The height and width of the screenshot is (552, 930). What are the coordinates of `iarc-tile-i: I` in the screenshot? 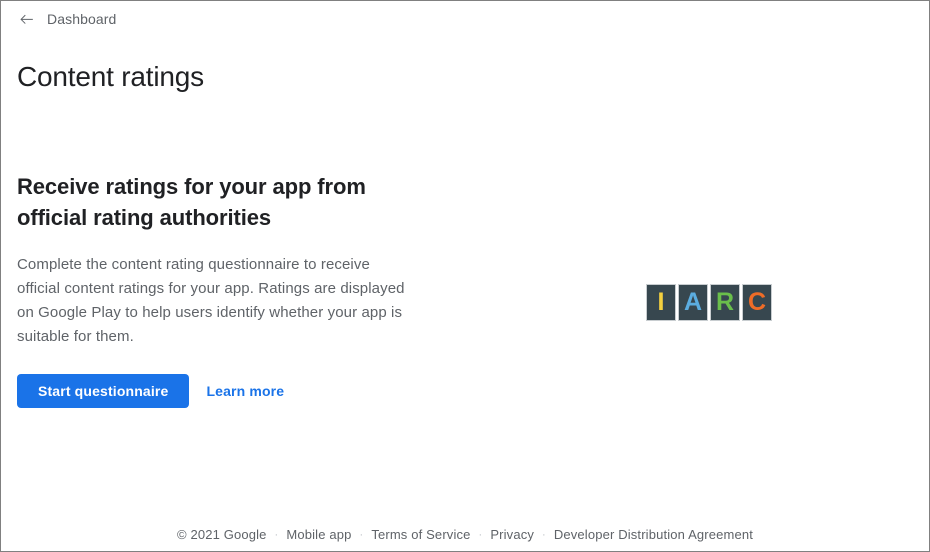 It's located at (661, 302).